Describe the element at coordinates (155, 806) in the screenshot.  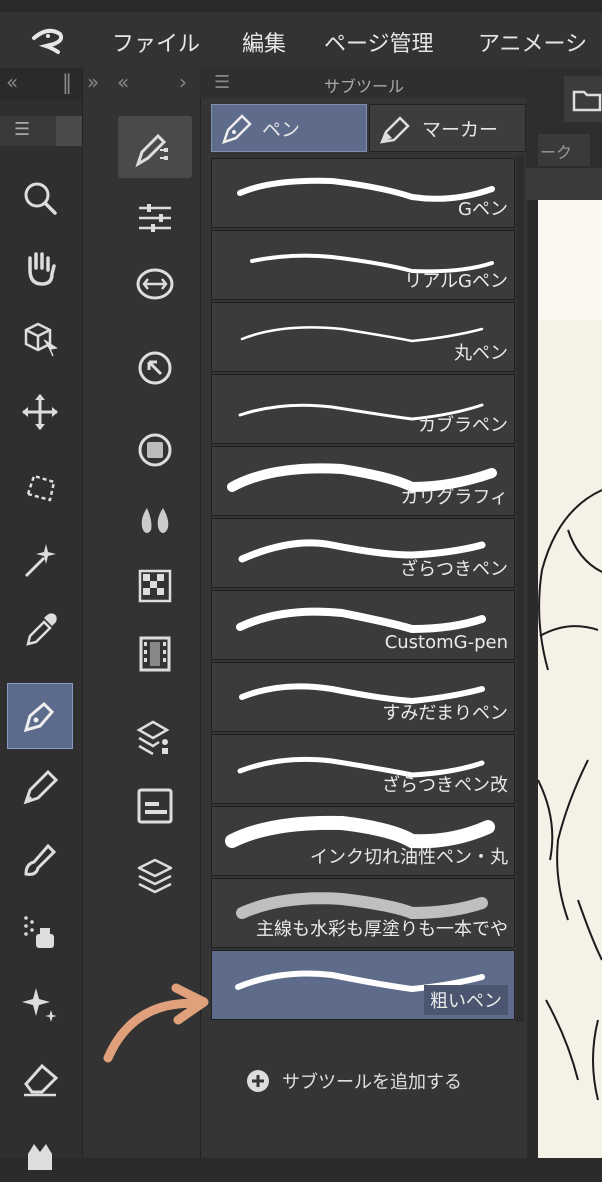
I see `material-icon` at that location.